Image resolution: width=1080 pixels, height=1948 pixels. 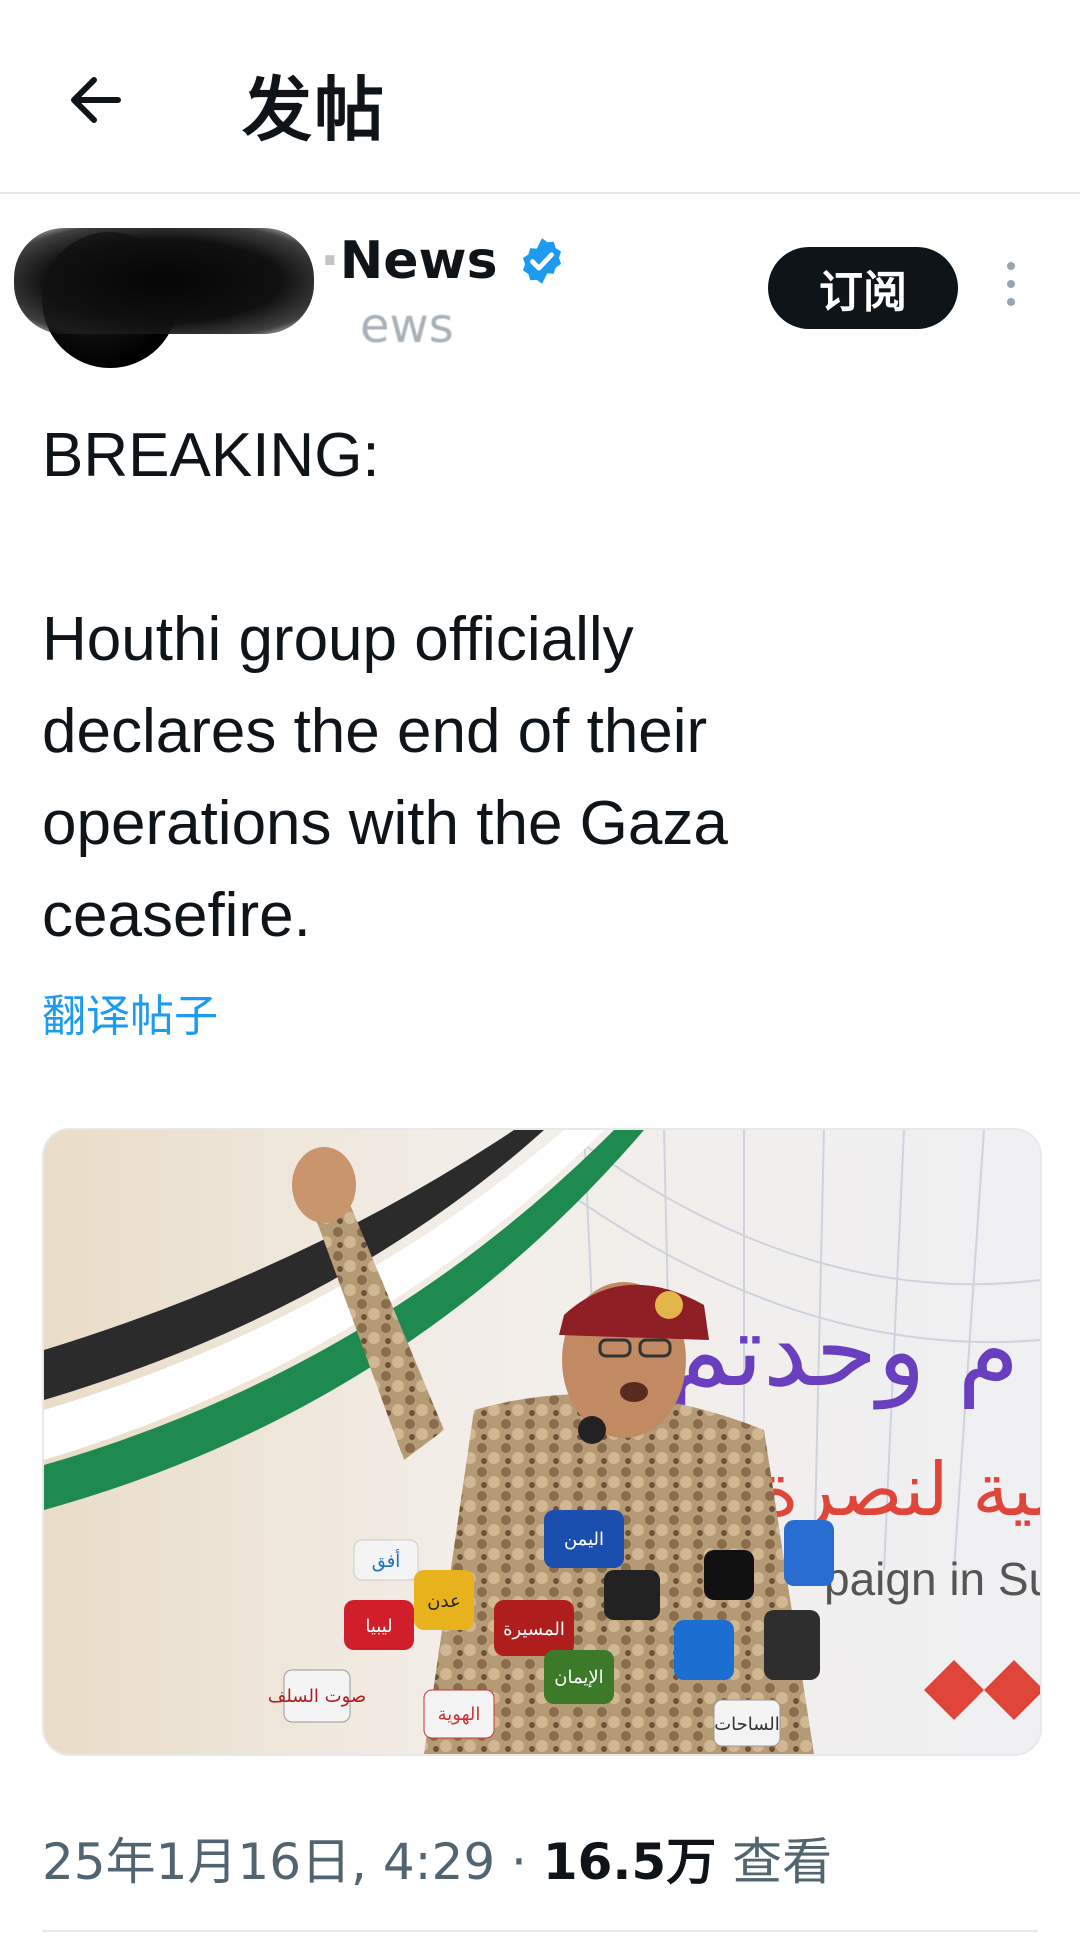 What do you see at coordinates (443, 1601) in the screenshot?
I see `mic-label-5: عدن` at bounding box center [443, 1601].